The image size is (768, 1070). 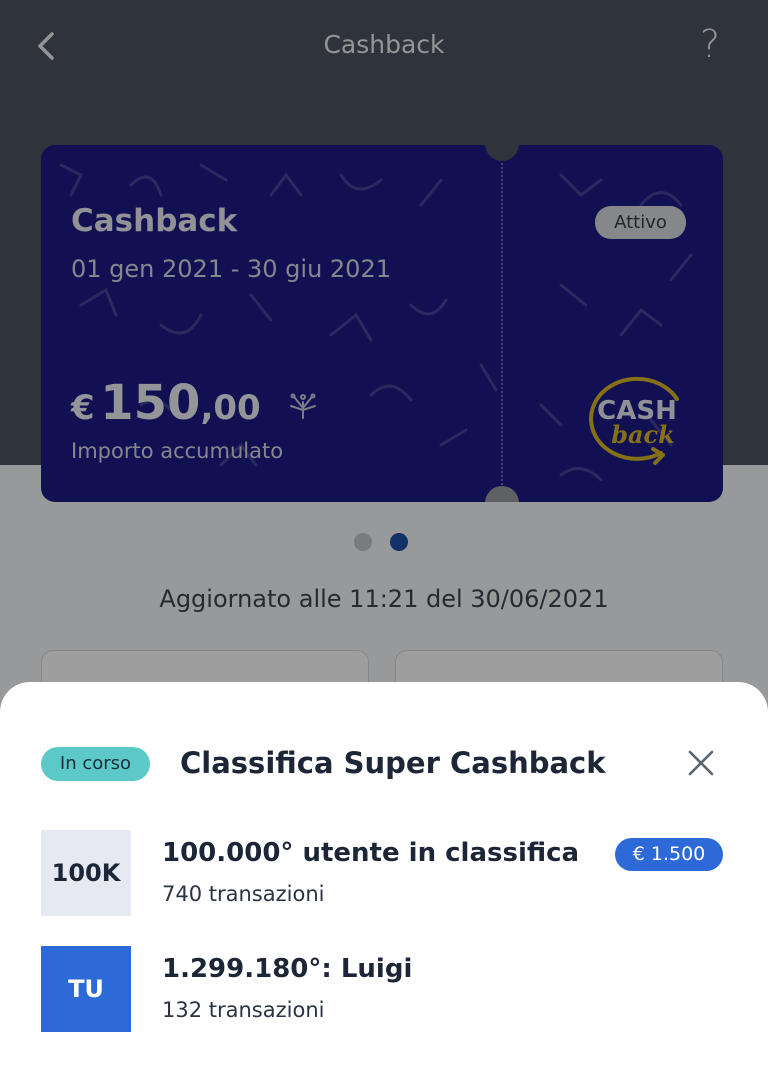 I want to click on user-badge: TU, so click(x=86, y=989).